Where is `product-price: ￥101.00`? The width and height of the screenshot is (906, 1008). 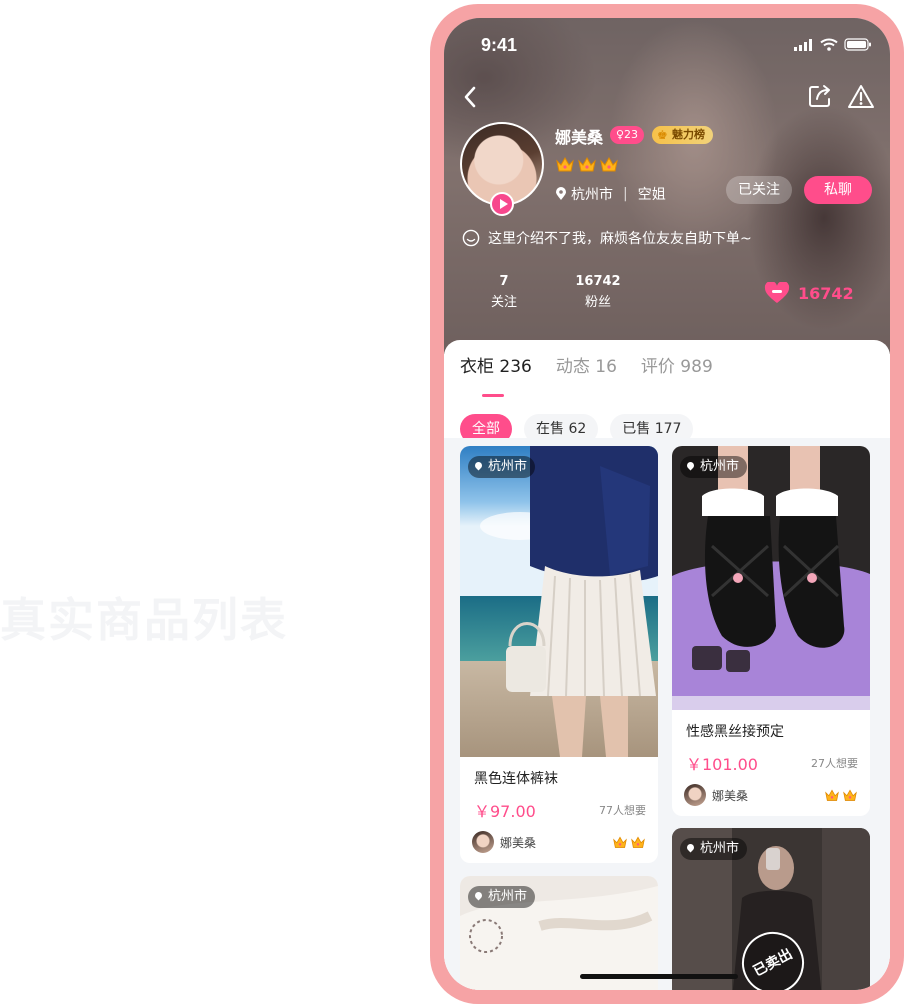 product-price: ￥101.00 is located at coordinates (722, 764).